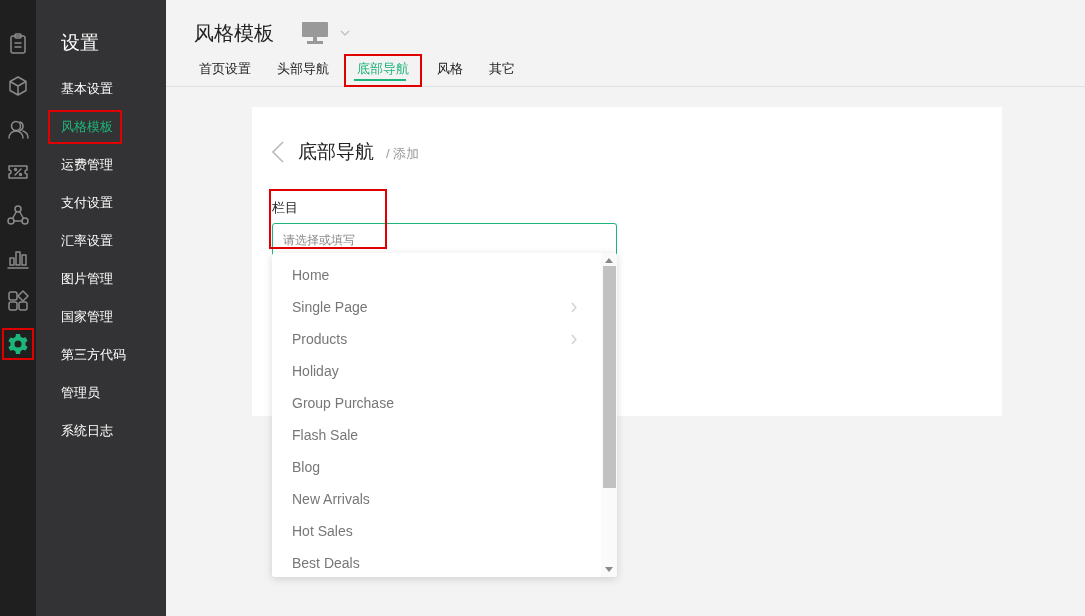  What do you see at coordinates (436, 275) in the screenshot?
I see `dropdown-option: Home` at bounding box center [436, 275].